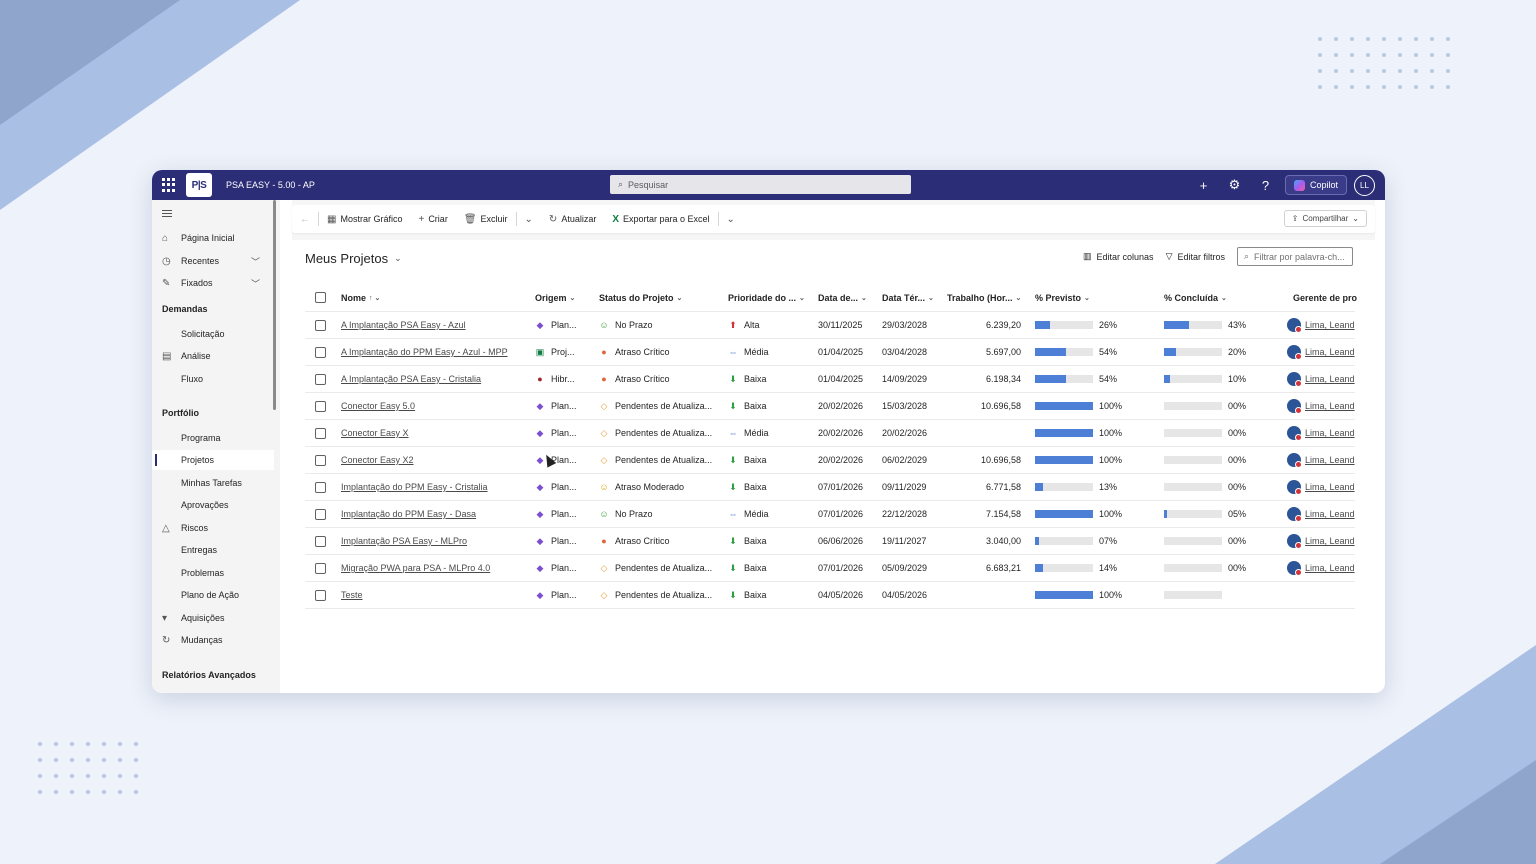  Describe the element at coordinates (433, 460) in the screenshot. I see `project-name-link: Conector Easy X2` at that location.